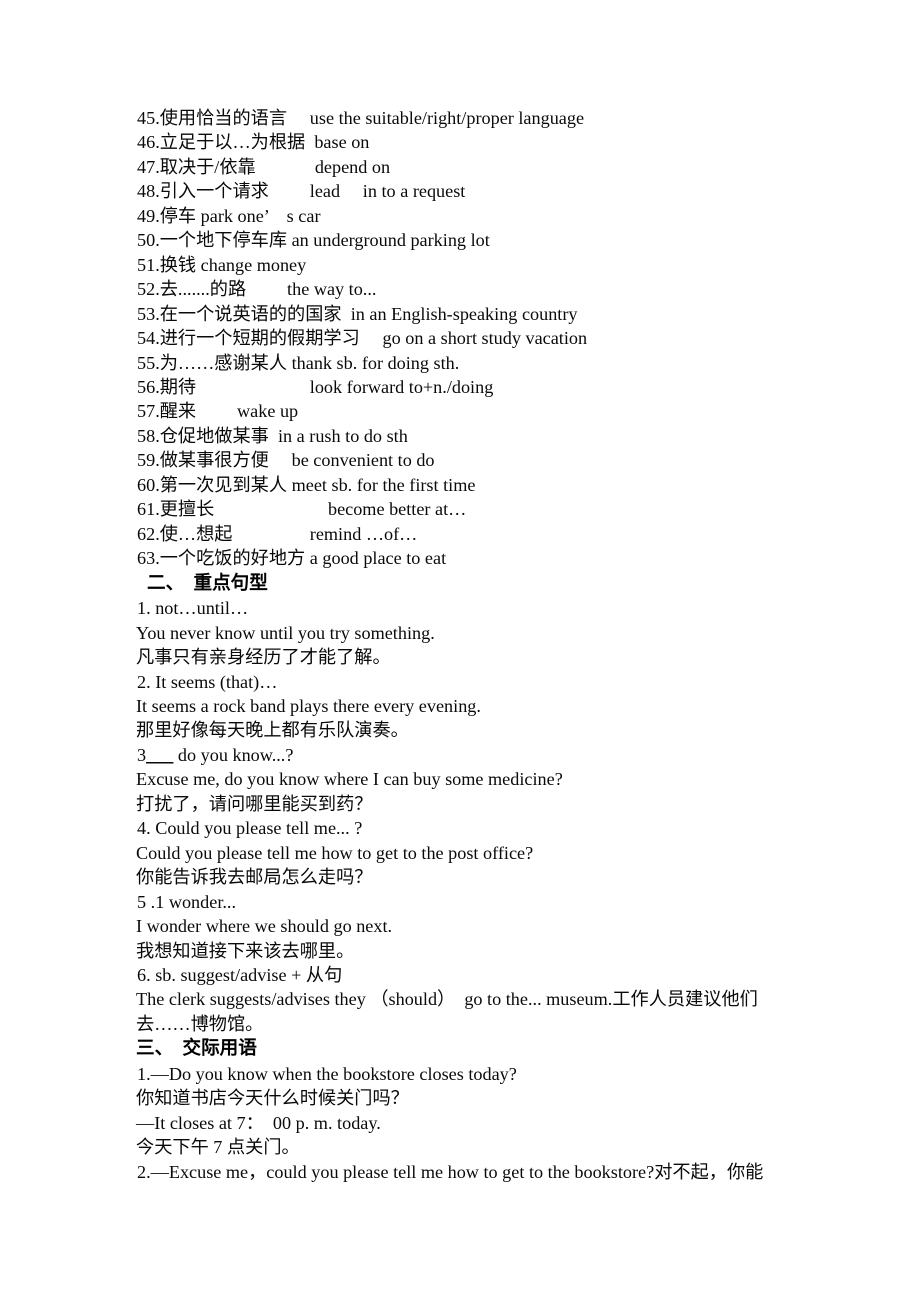  What do you see at coordinates (229, 215) in the screenshot?
I see `vocab-line: 49.停车 park one’ s car` at bounding box center [229, 215].